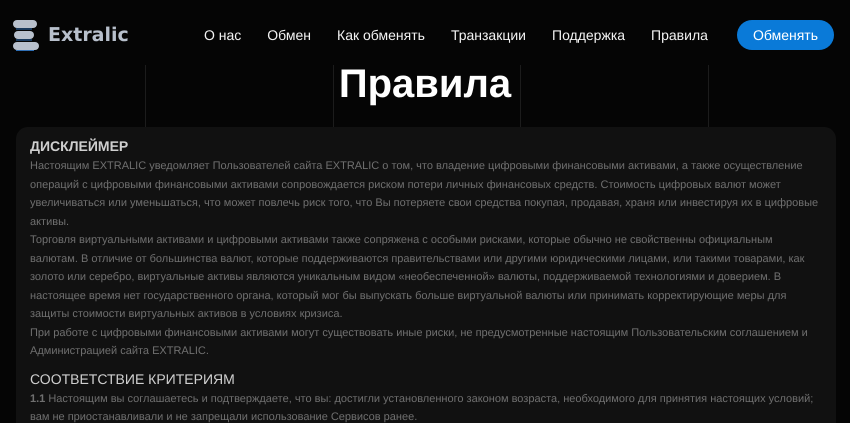 This screenshot has height=423, width=850. I want to click on nav-link: Обмен, so click(289, 35).